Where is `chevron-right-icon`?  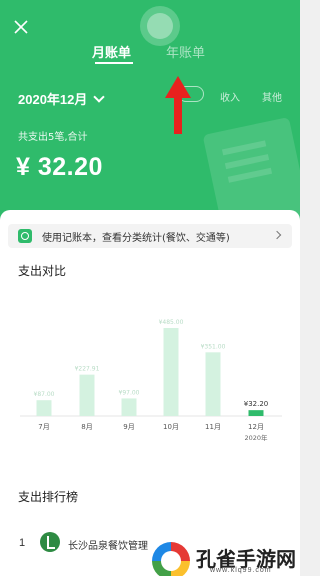 chevron-right-icon is located at coordinates (277, 235).